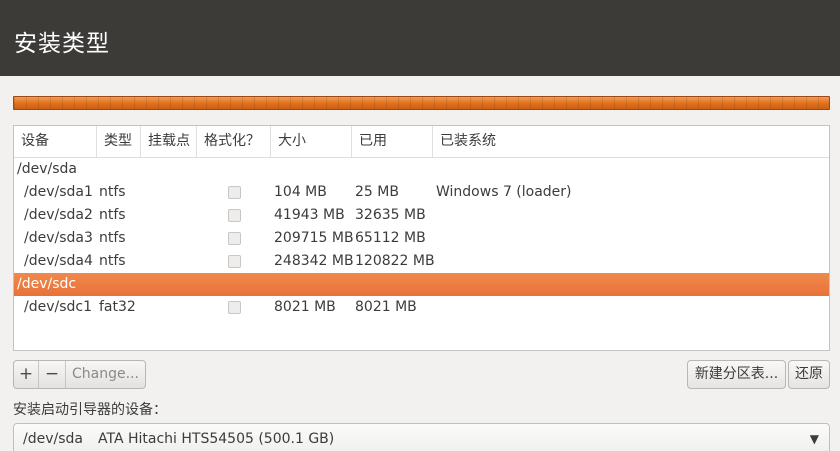 The image size is (840, 451). Describe the element at coordinates (390, 238) in the screenshot. I see `cell-used: 65112 MB` at that location.